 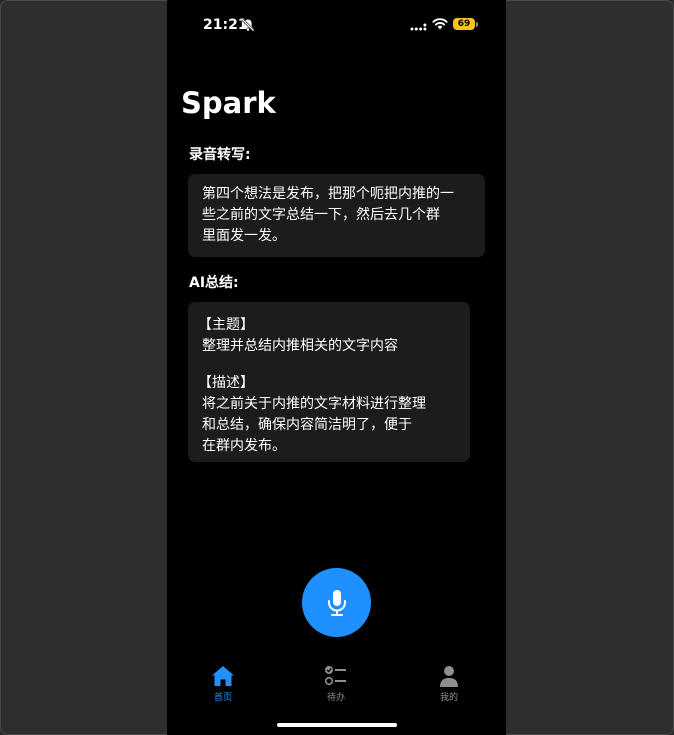 I want to click on tab-me: 我的, so click(x=449, y=683).